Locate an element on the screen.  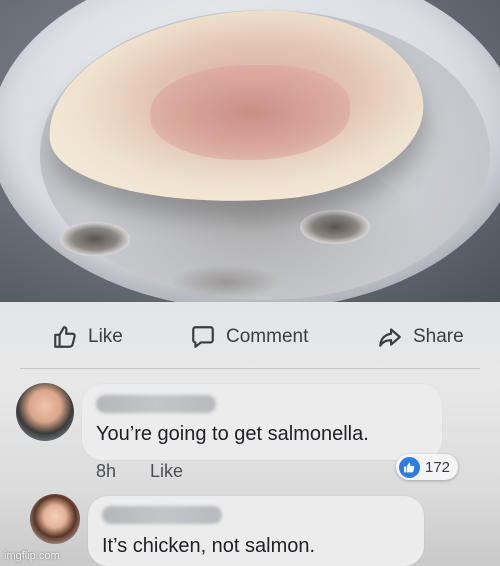
thumbs-up-icon is located at coordinates (65, 337).